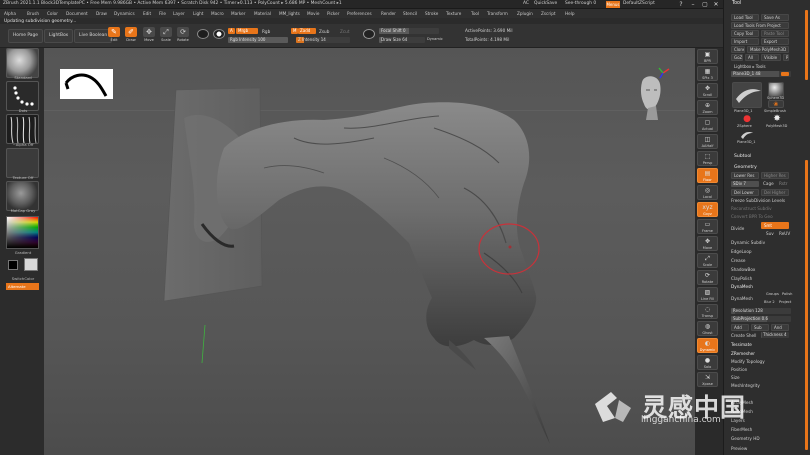 This screenshot has height=455, width=810. What do you see at coordinates (775, 41) in the screenshot?
I see `export-button: Export` at bounding box center [775, 41].